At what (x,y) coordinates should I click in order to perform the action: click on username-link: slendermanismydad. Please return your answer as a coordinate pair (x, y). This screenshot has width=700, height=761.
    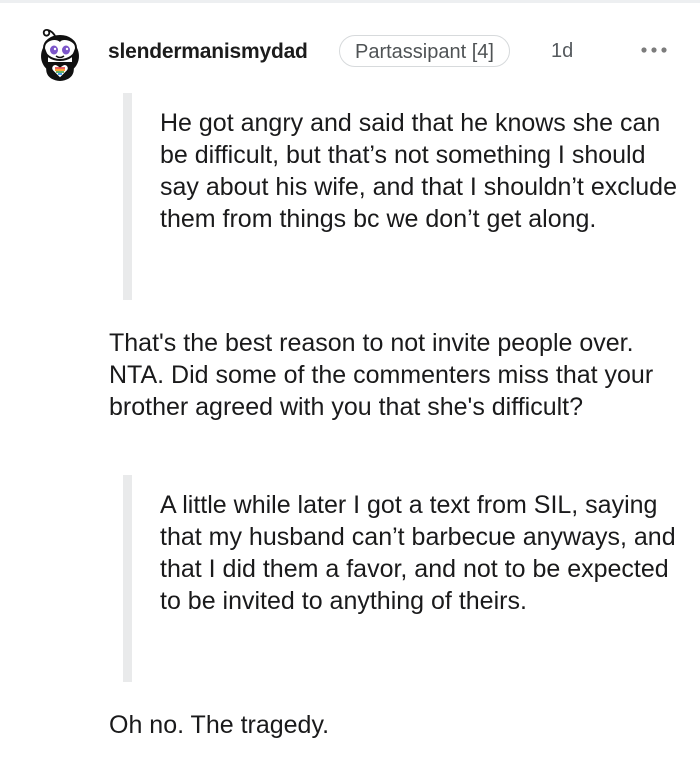
    Looking at the image, I should click on (208, 52).